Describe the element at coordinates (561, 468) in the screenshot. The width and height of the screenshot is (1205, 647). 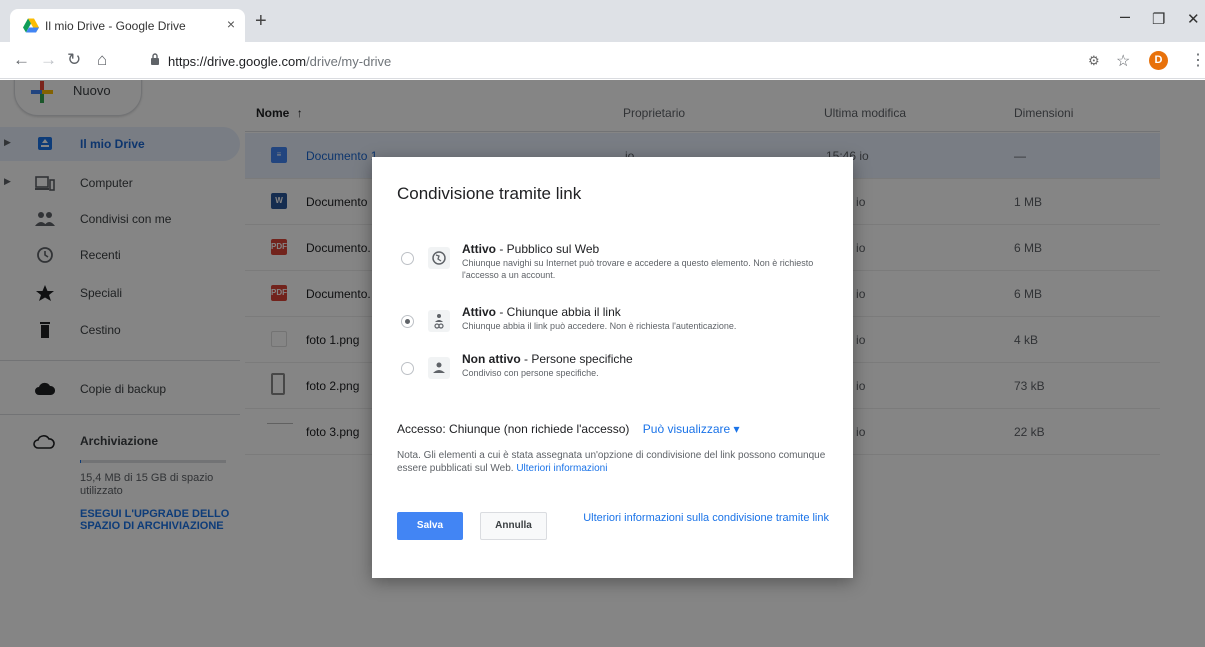
I see `learn-more-link: Ulteriori informazioni` at that location.